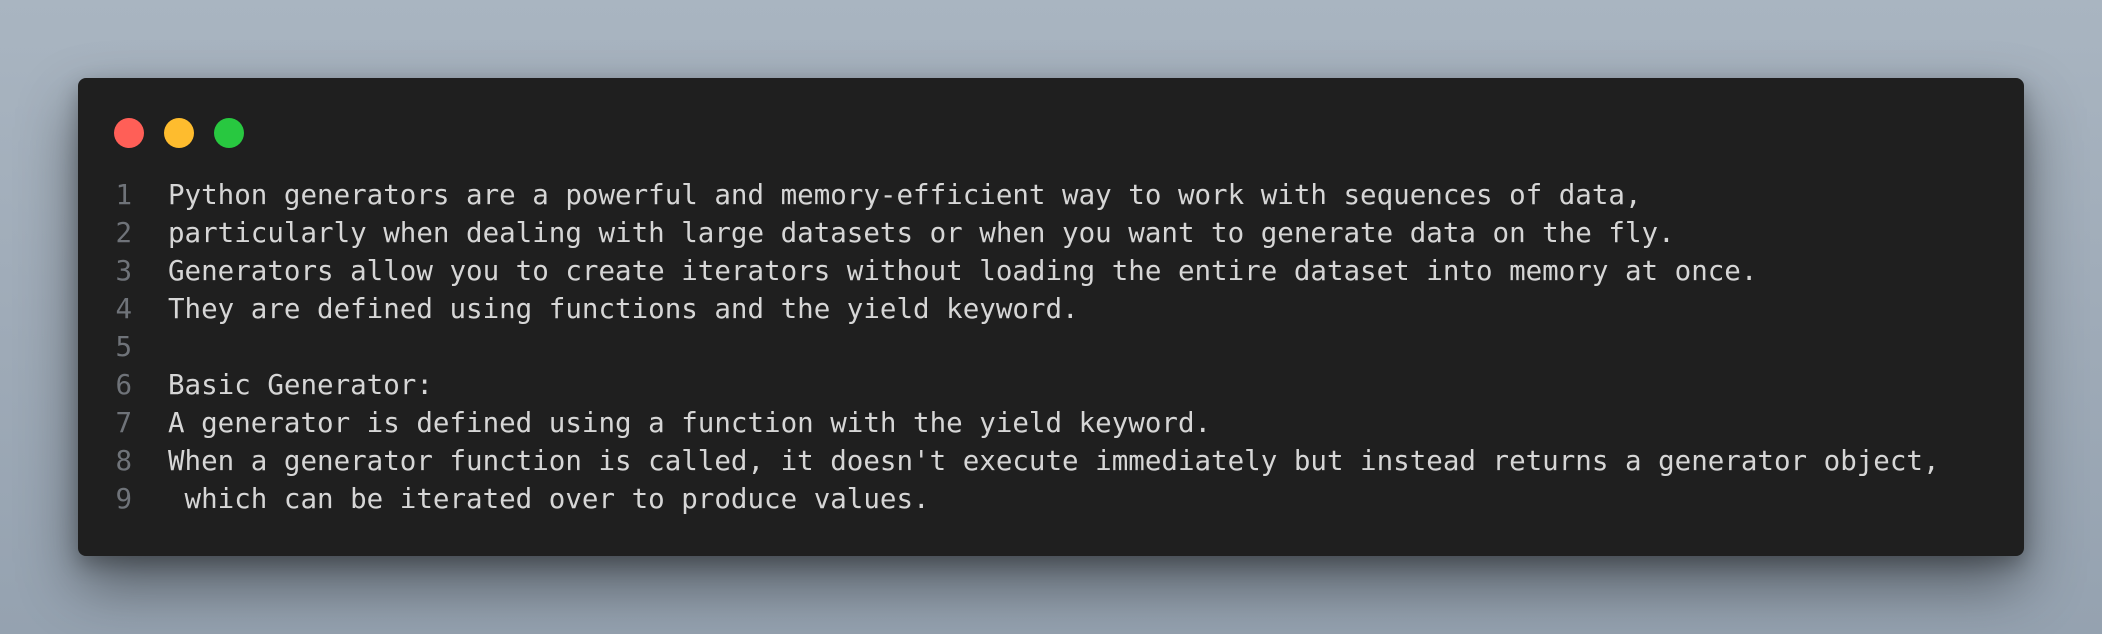  Describe the element at coordinates (150, 347) in the screenshot. I see `line-text` at that location.